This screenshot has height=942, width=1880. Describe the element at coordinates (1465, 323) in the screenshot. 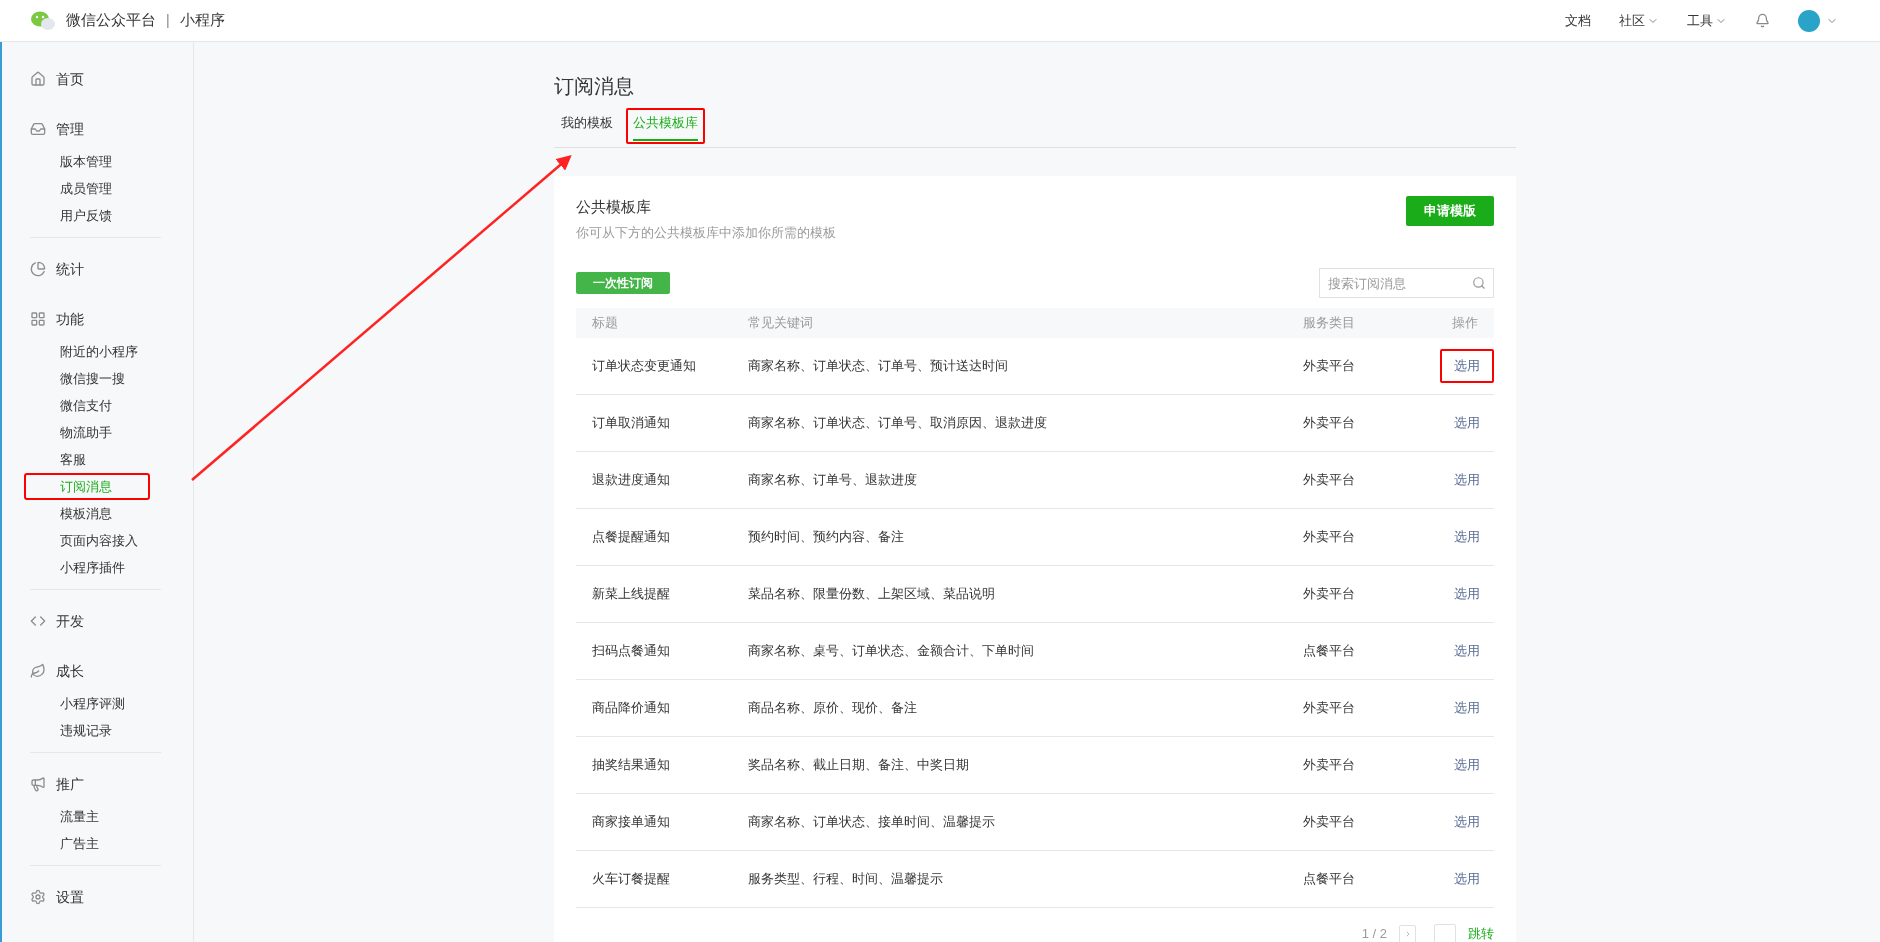

I see `column-header: 操作` at that location.